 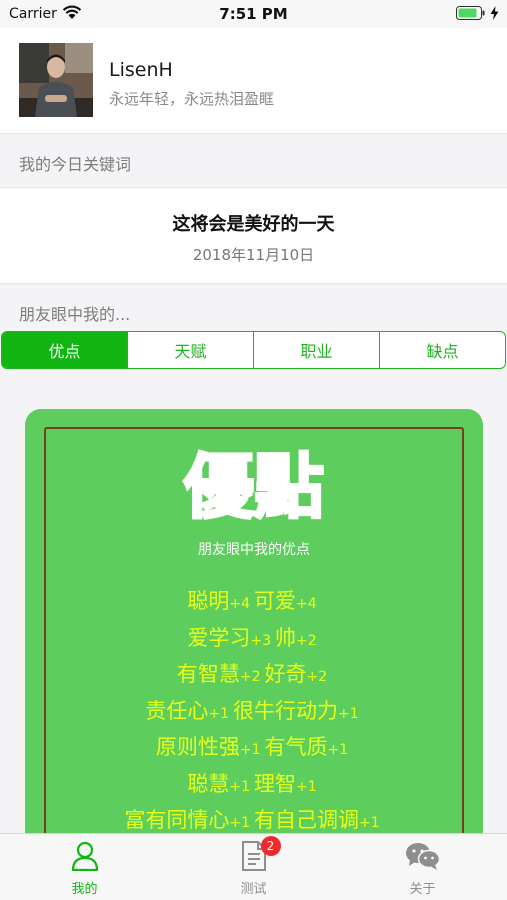 I want to click on trait-word: 很牛行动力, so click(x=285, y=710).